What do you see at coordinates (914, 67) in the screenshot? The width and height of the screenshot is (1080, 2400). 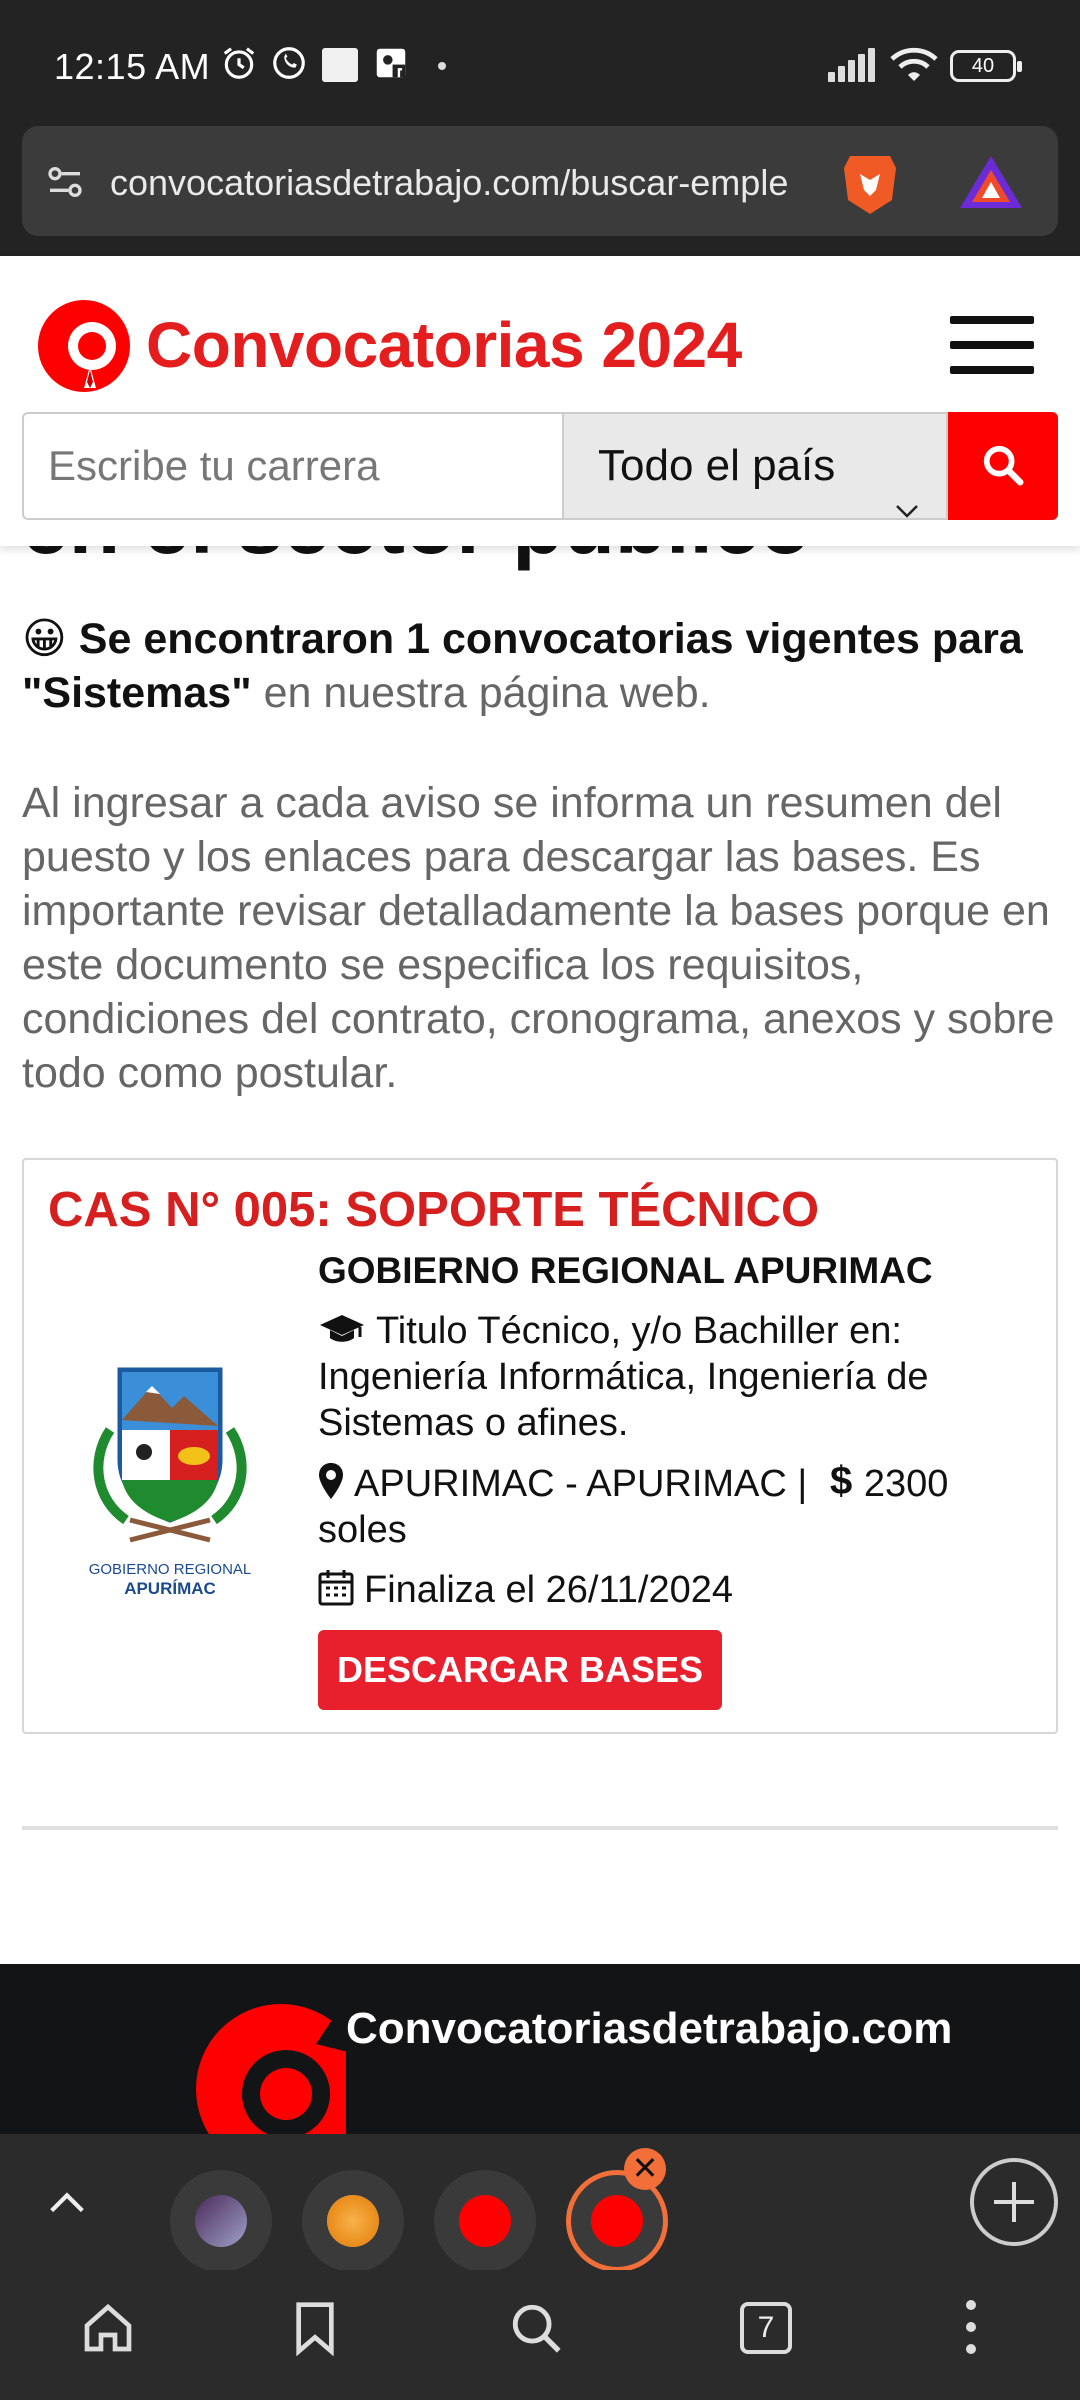 I see `wifi-icon` at bounding box center [914, 67].